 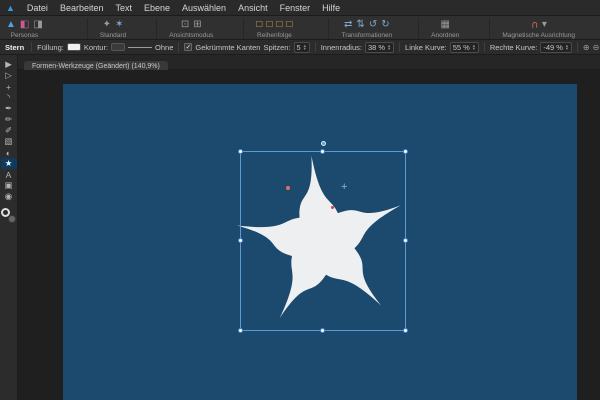 What do you see at coordinates (140, 47) in the screenshot?
I see `stroke-style-preview` at bounding box center [140, 47].